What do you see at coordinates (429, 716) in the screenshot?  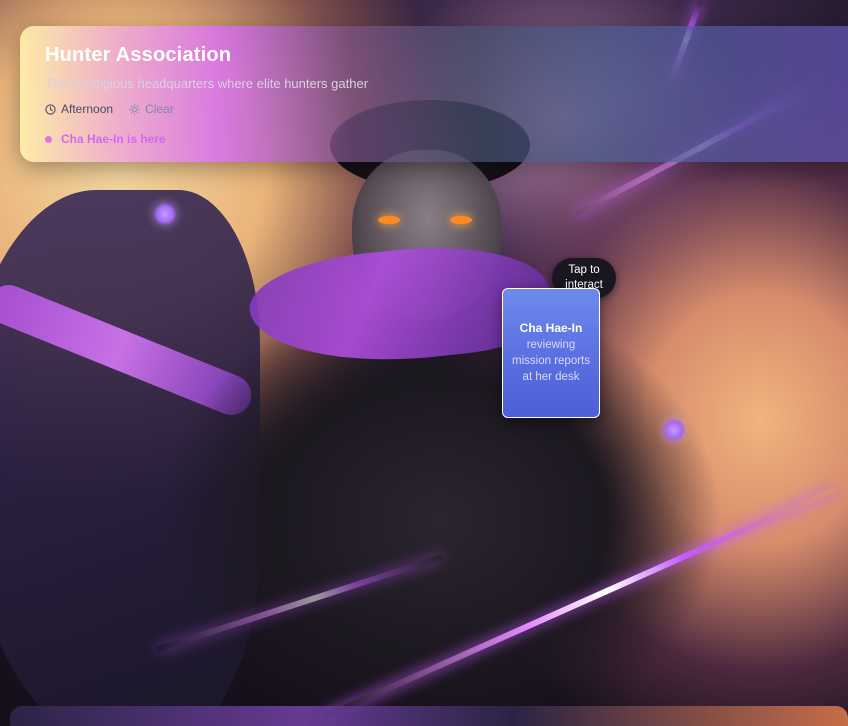 I see `bottom-panel-edge` at bounding box center [429, 716].